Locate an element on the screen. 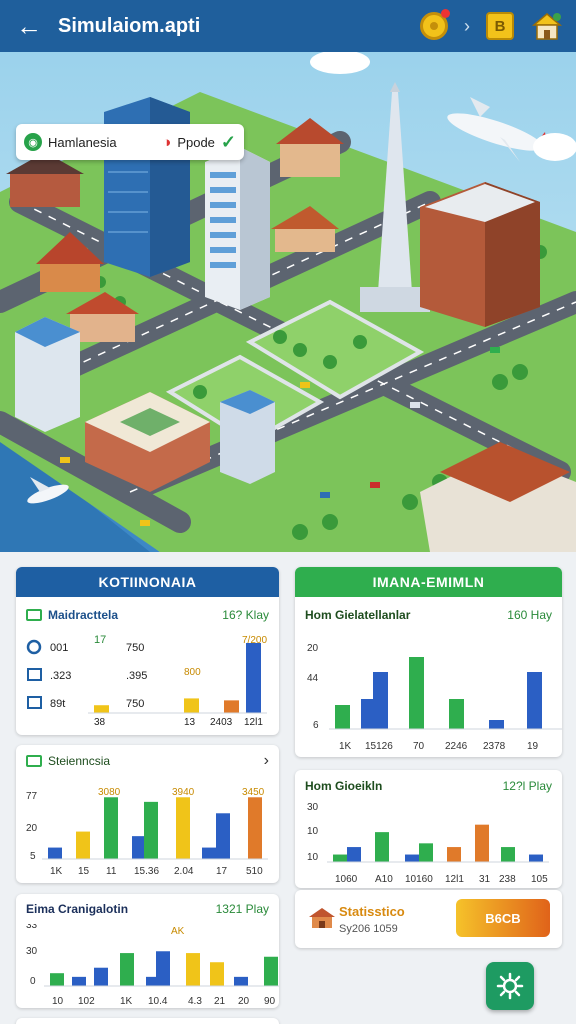 This screenshot has width=576, height=1024. x-label-0: 10 is located at coordinates (58, 1001).